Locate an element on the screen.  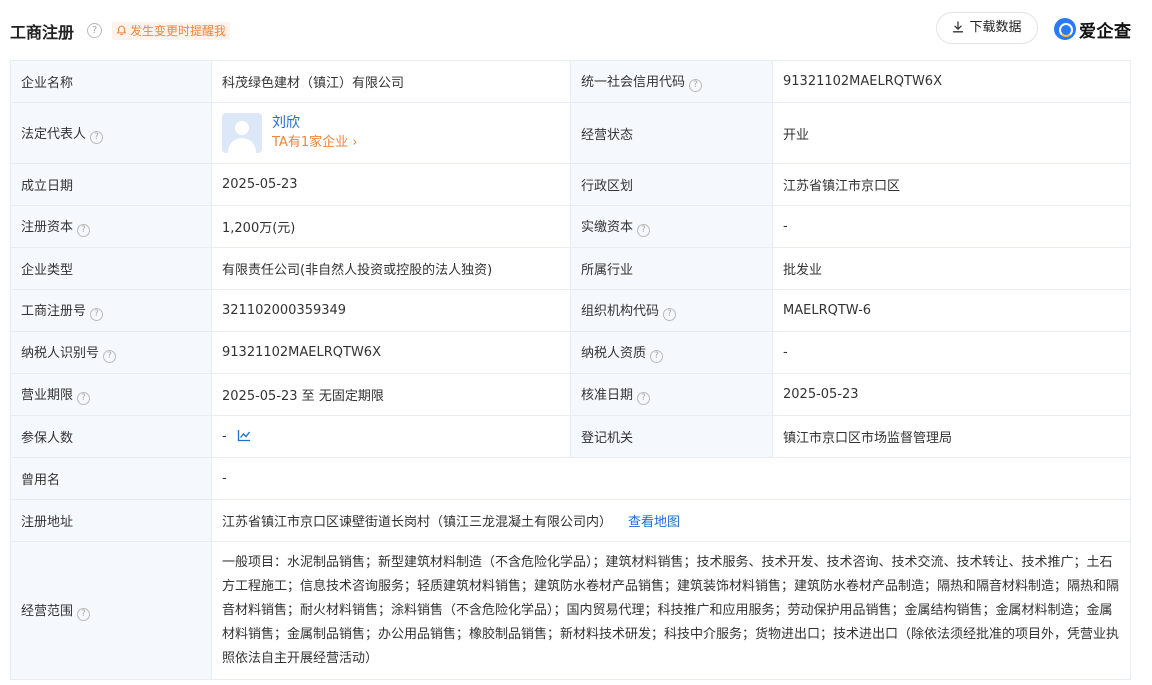
label-reg-number: 工商注册号? is located at coordinates (111, 310).